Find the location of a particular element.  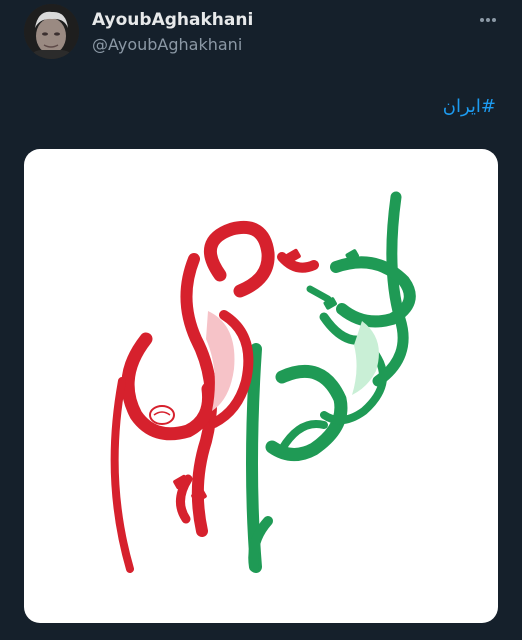

avatar-photo is located at coordinates (51, 31).